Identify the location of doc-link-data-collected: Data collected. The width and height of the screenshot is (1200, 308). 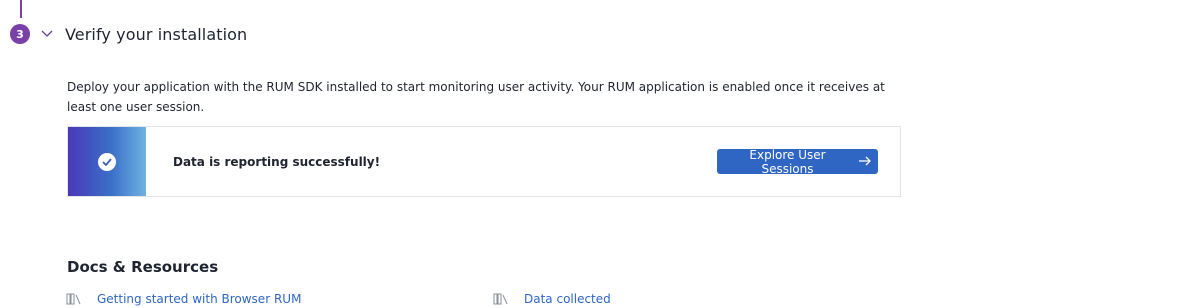
(552, 299).